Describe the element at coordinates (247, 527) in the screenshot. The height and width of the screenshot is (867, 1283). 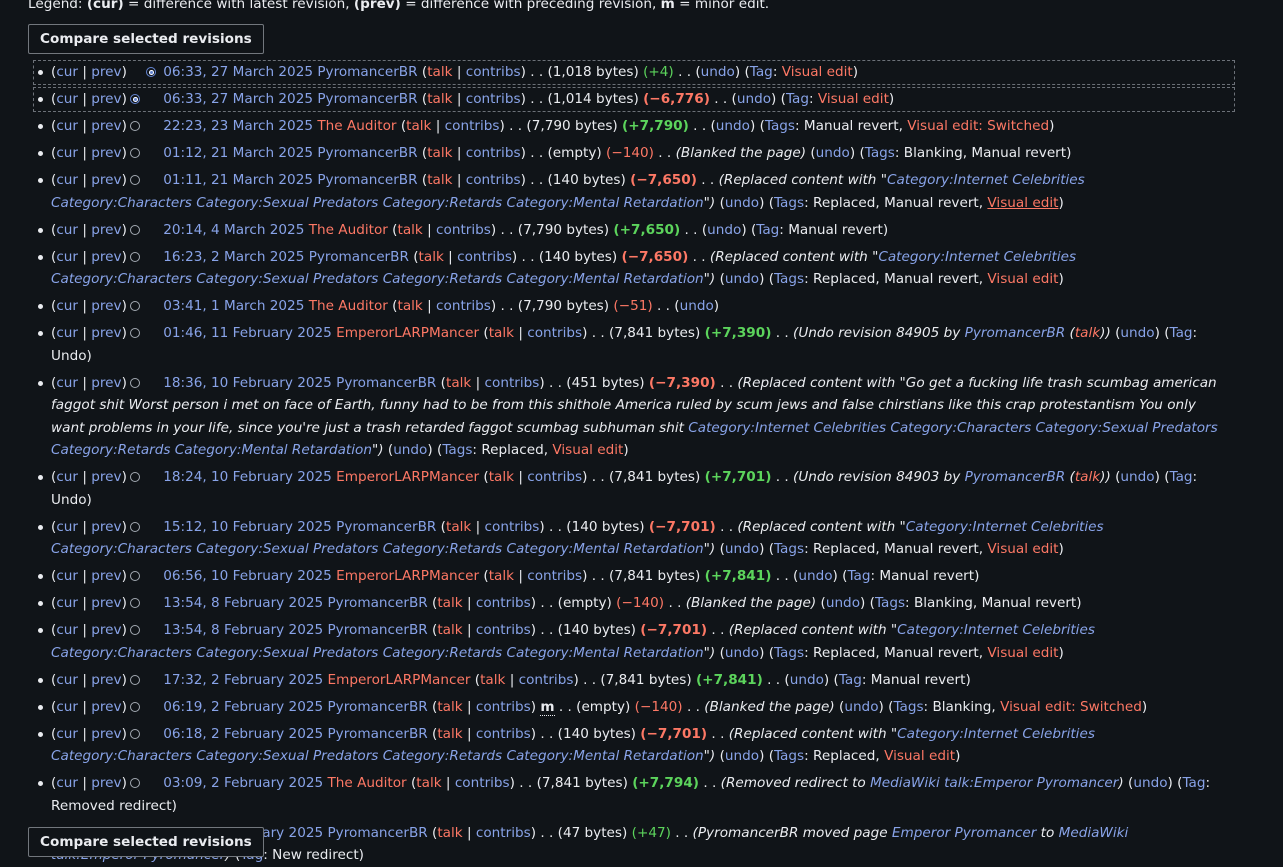
I see `revision-date-link: 15:12, 10 February 2025` at that location.